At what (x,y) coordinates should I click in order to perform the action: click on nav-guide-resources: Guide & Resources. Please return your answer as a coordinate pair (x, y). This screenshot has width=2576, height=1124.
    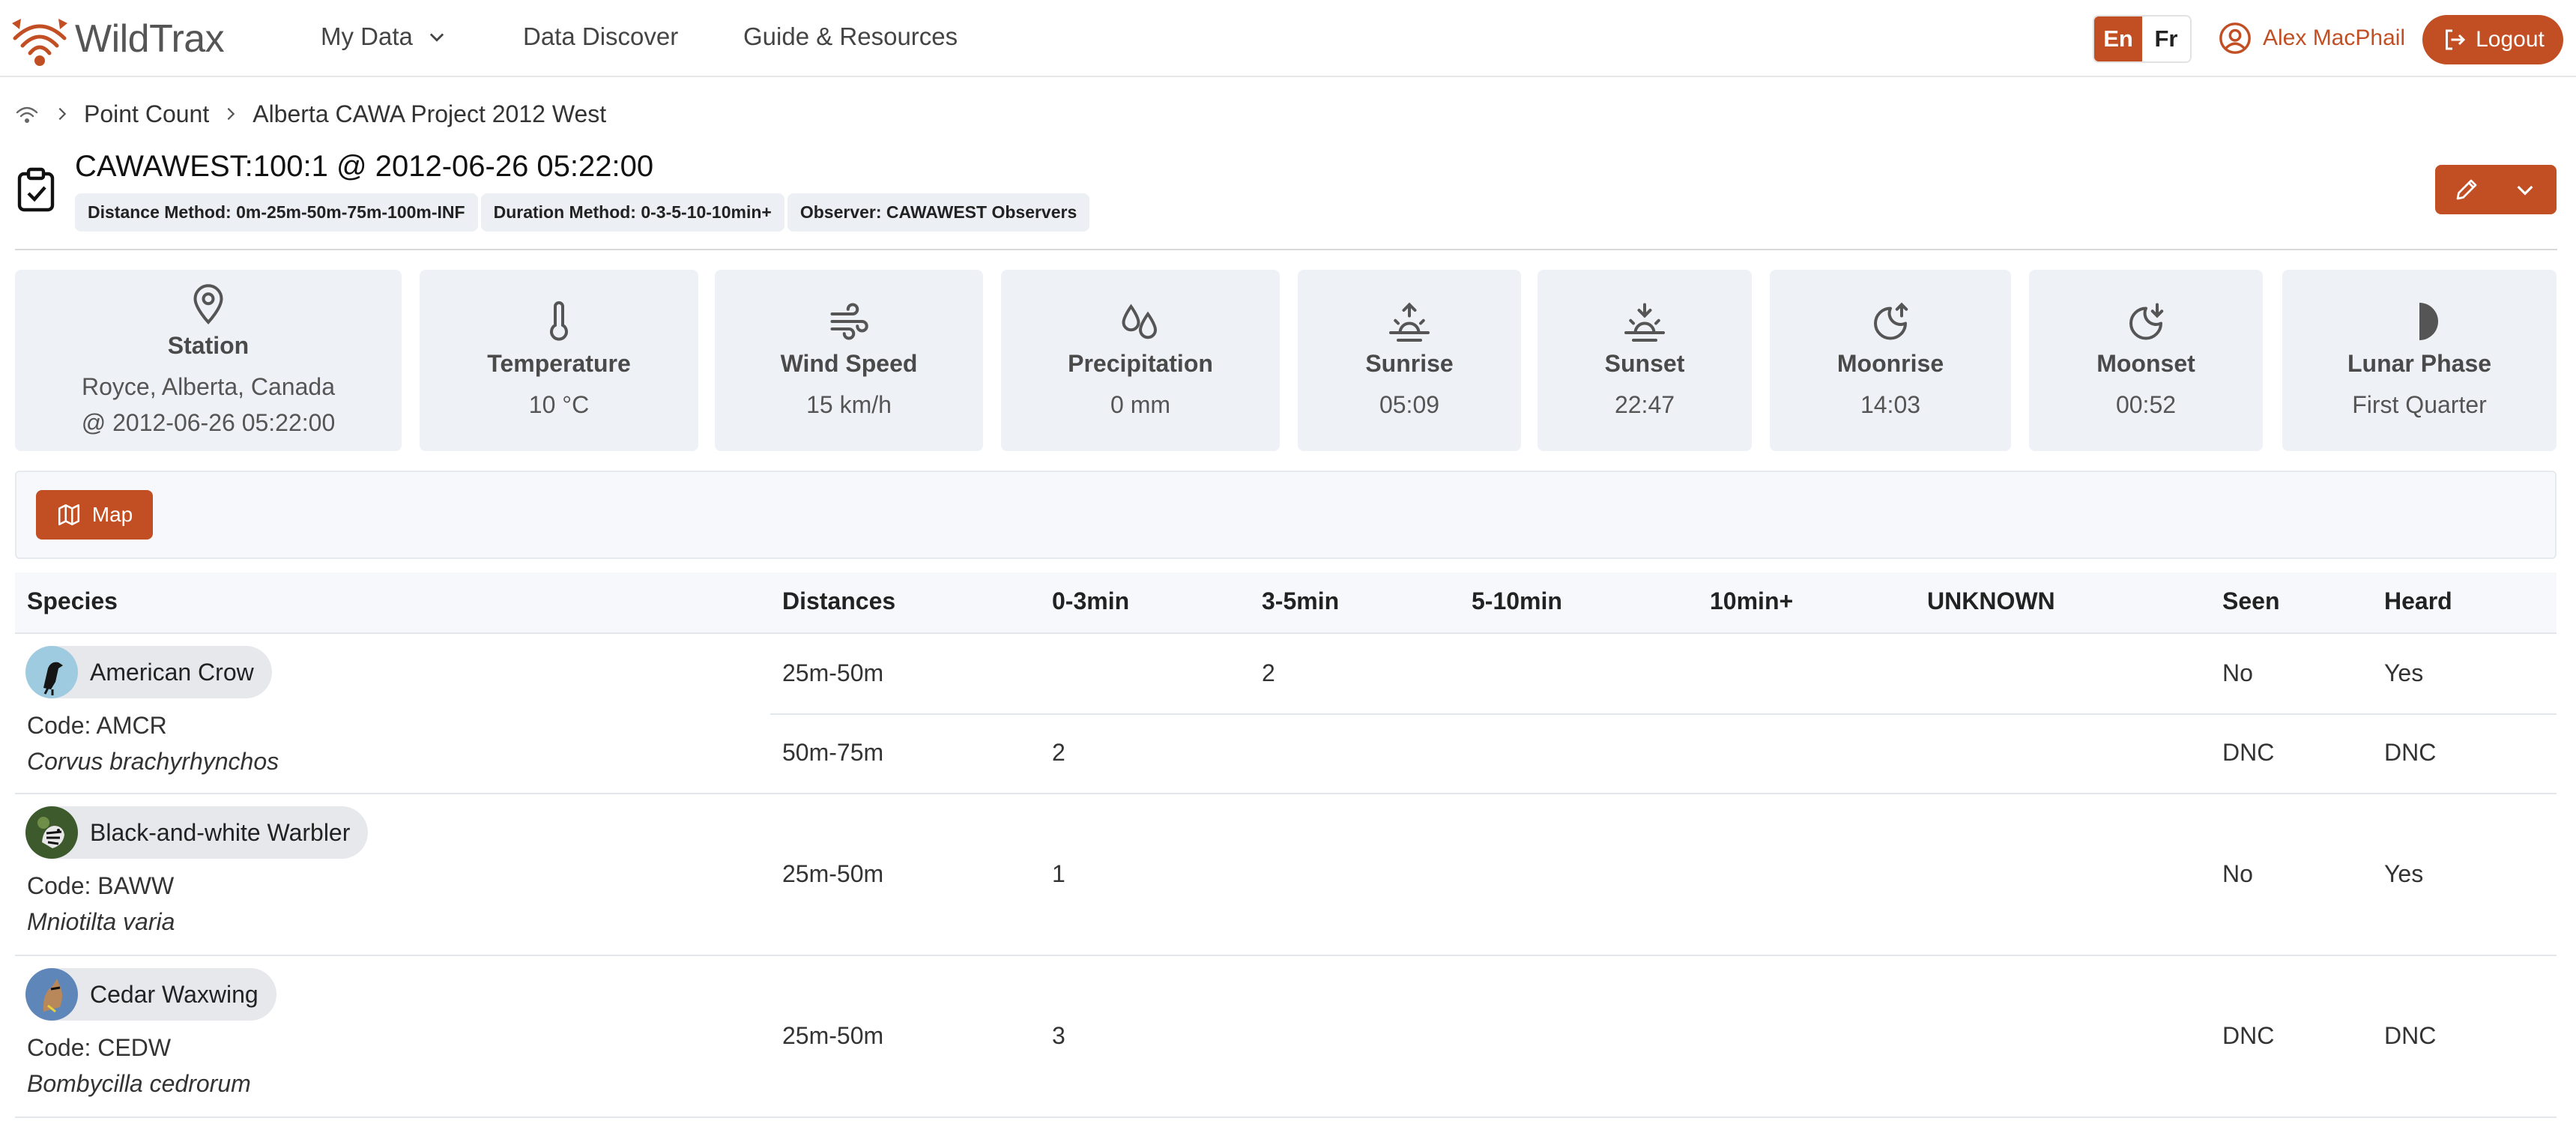
    Looking at the image, I should click on (850, 36).